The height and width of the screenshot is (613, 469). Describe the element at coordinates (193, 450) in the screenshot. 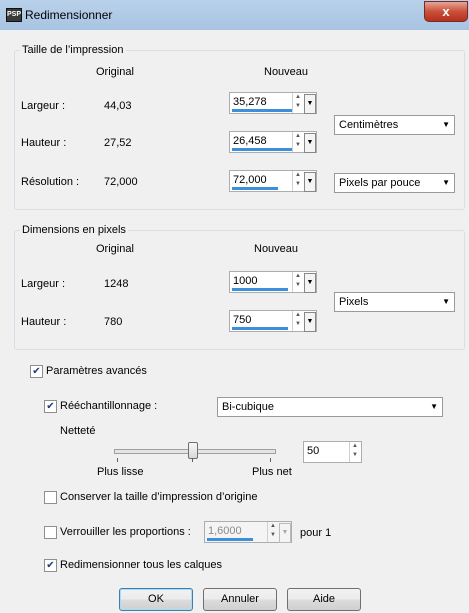

I see `sharpness-slider-thumb` at that location.